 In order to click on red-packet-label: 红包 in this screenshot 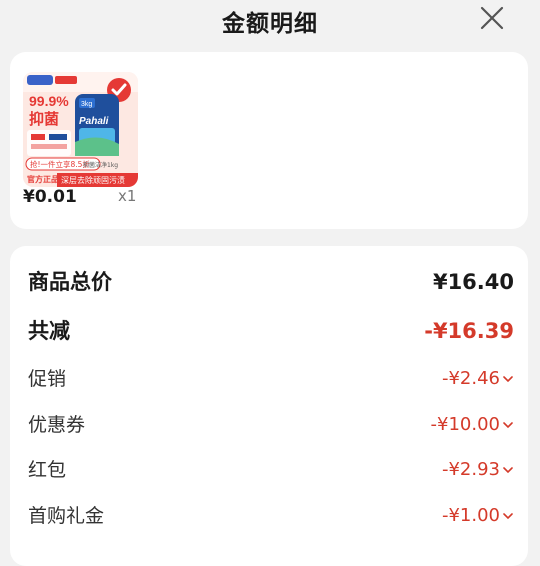, I will do `click(47, 470)`.